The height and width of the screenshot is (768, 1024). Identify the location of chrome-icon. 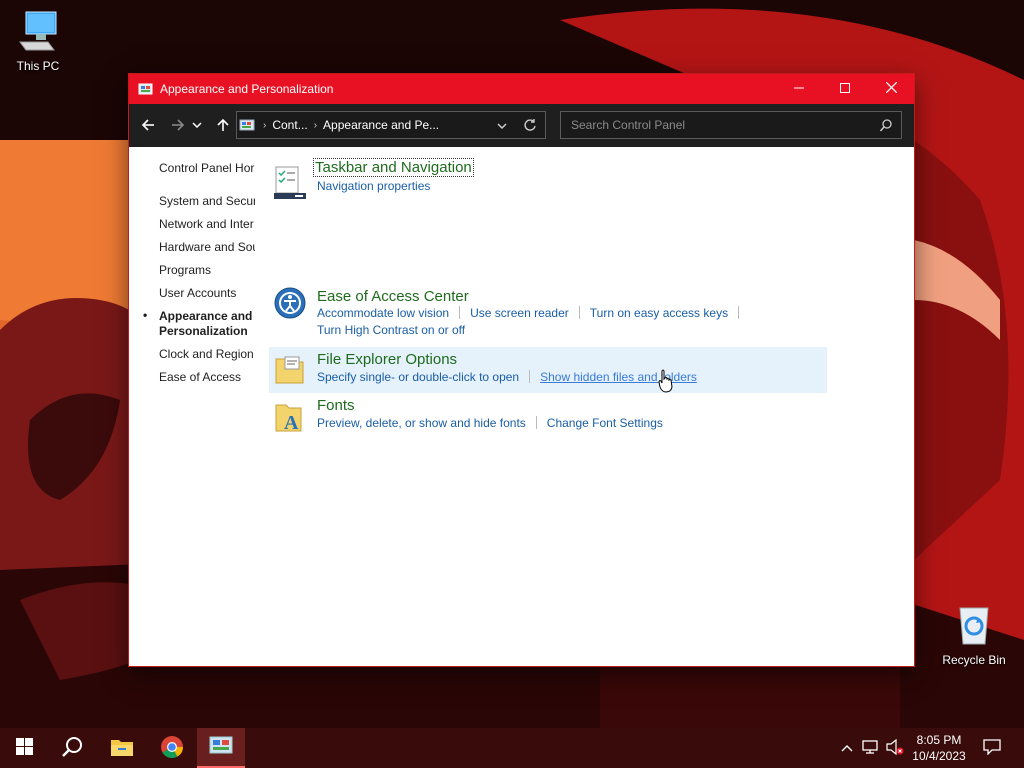
(172, 748).